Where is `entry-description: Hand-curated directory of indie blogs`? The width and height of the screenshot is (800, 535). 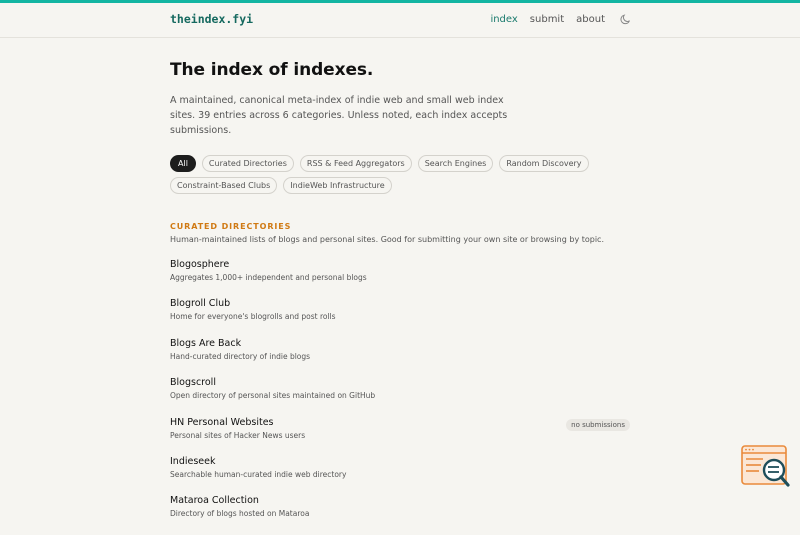
entry-description: Hand-curated directory of indie blogs is located at coordinates (240, 356).